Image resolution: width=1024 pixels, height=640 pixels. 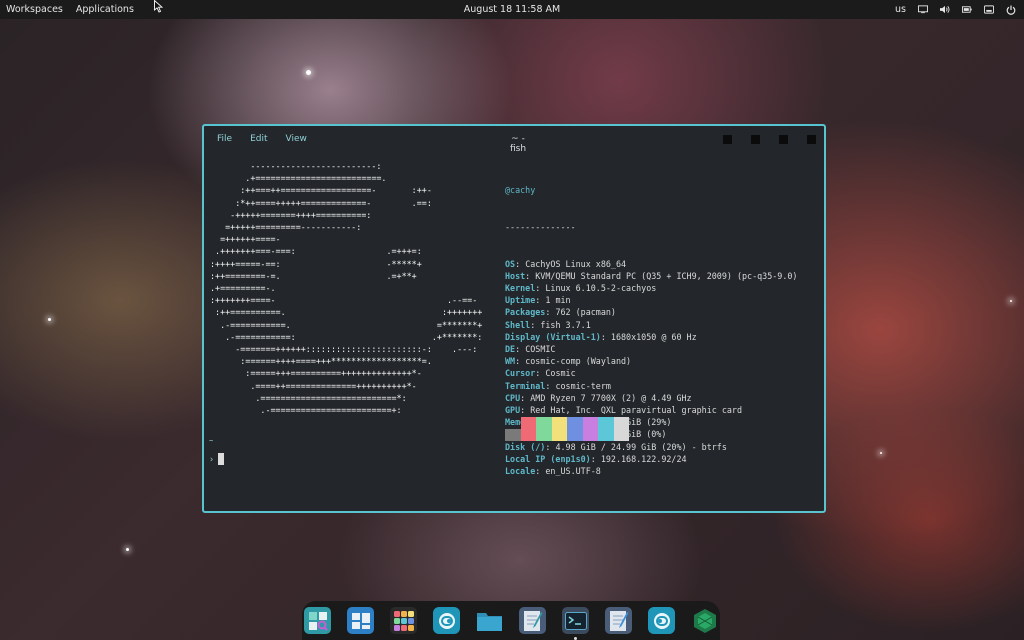 I want to click on info-value: 4.98 GiB / 24.99 GiB (20%) - btrfs, so click(x=641, y=446).